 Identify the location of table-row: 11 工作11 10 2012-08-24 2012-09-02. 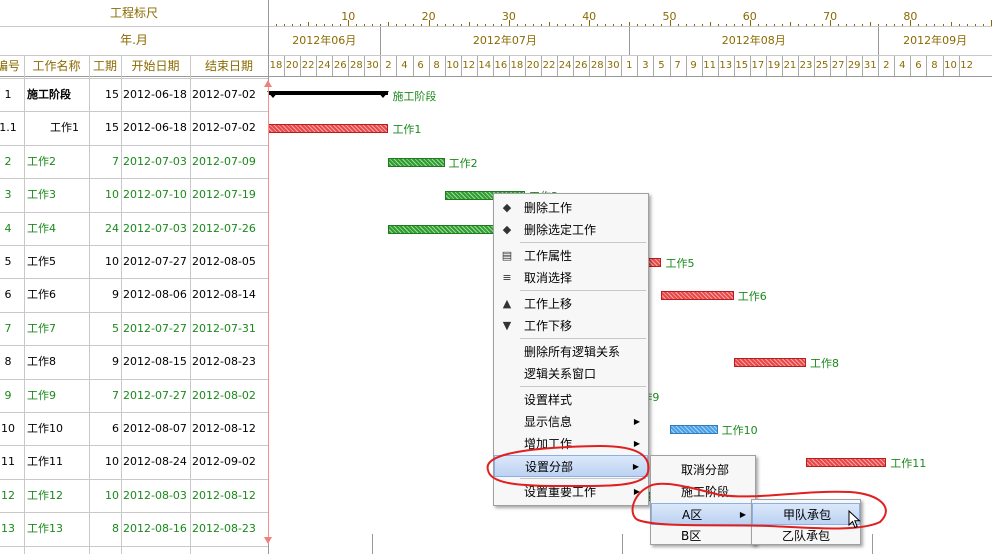
(134, 461).